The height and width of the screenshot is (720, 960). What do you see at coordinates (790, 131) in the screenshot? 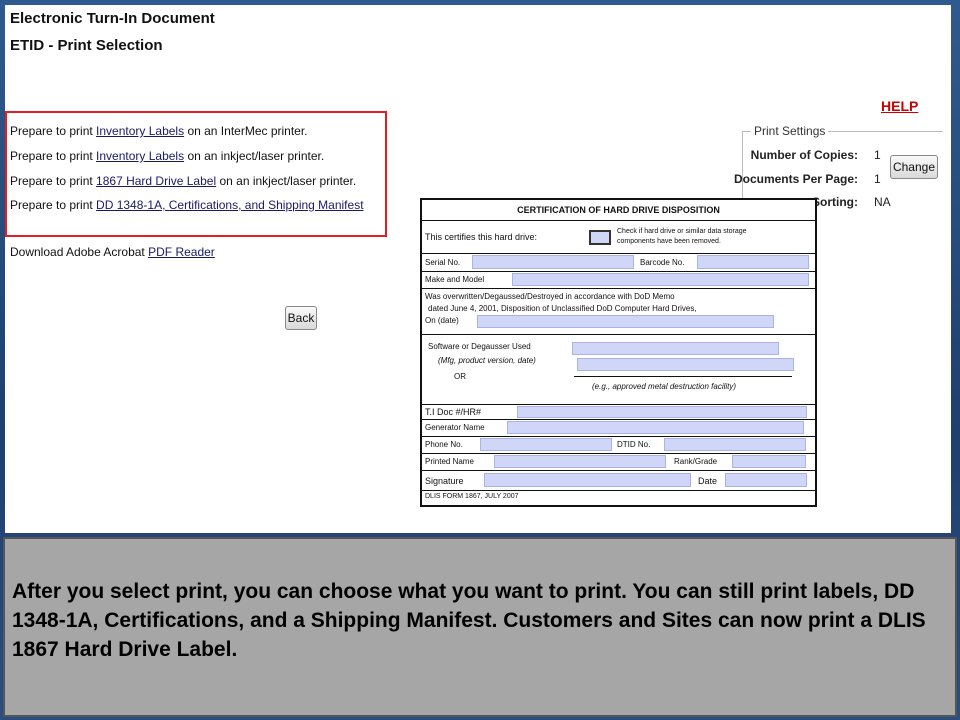
I see `print-settings-legend: Print Settings` at bounding box center [790, 131].